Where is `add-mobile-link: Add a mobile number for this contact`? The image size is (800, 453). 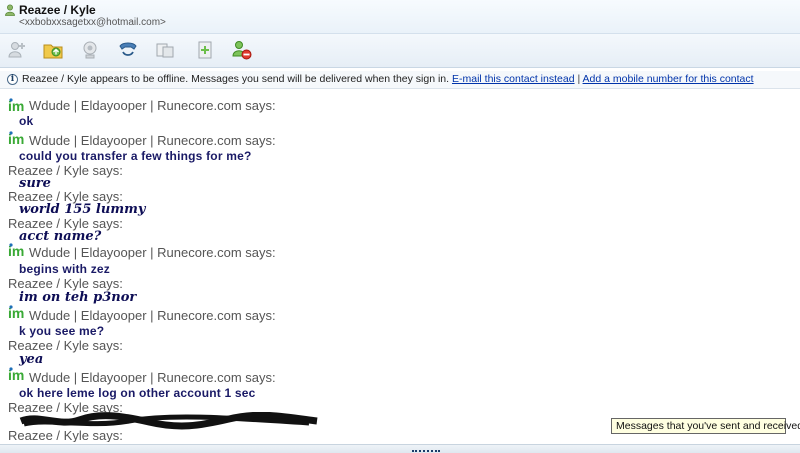
add-mobile-link: Add a mobile number for this contact is located at coordinates (668, 79).